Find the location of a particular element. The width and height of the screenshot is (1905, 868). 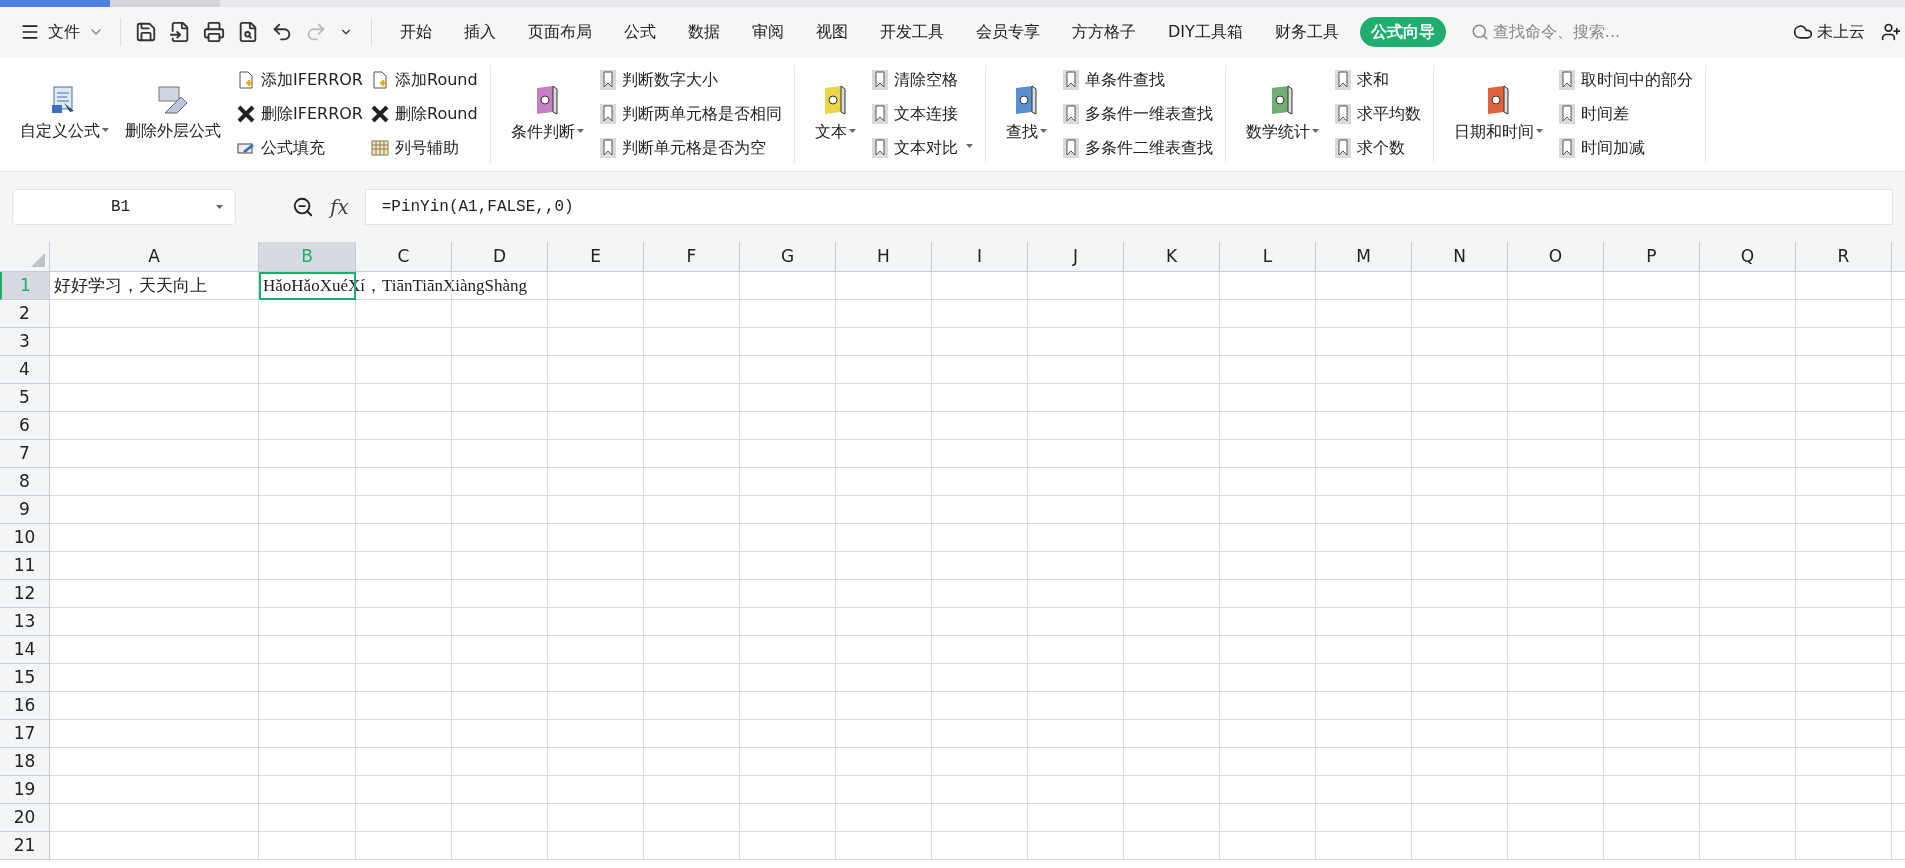

delete-icon is located at coordinates (246, 114).